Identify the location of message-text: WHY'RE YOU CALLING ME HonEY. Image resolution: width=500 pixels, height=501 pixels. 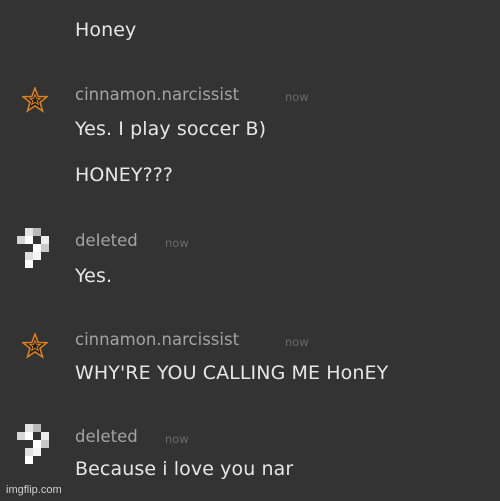
(232, 373).